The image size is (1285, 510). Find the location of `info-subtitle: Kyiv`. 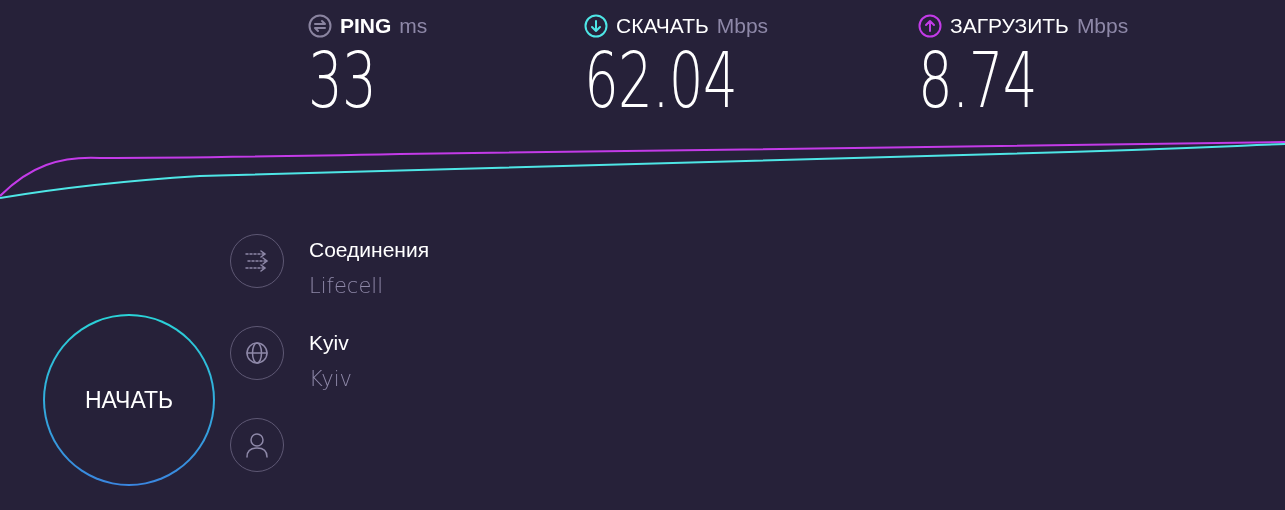

info-subtitle: Kyiv is located at coordinates (331, 379).